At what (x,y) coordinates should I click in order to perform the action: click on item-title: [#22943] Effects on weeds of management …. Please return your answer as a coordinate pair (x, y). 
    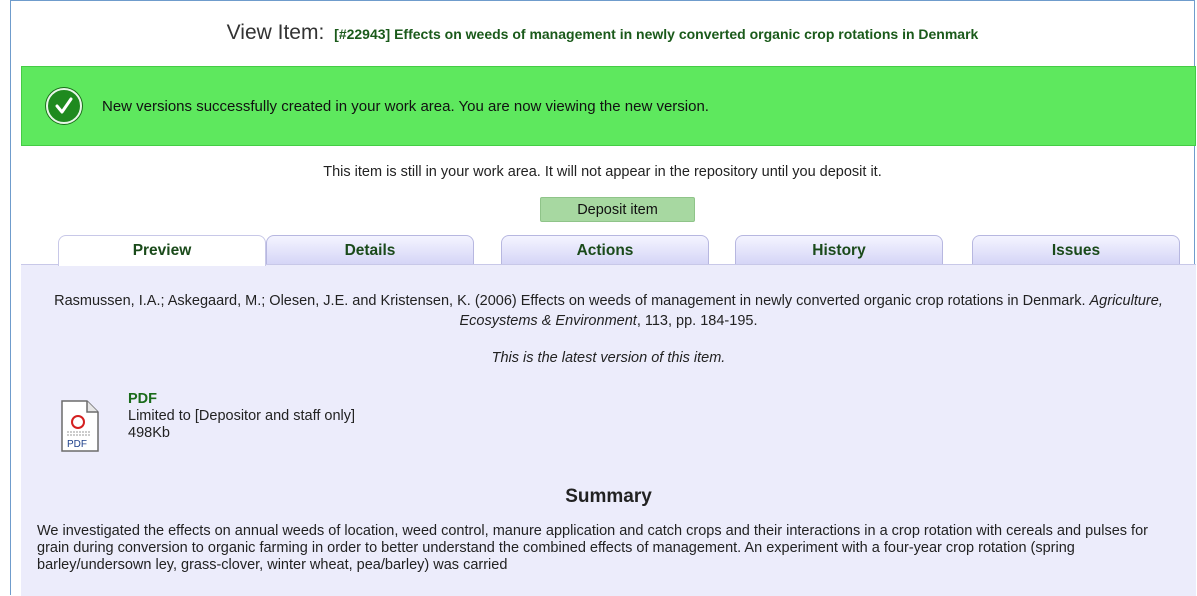
    Looking at the image, I should click on (656, 34).